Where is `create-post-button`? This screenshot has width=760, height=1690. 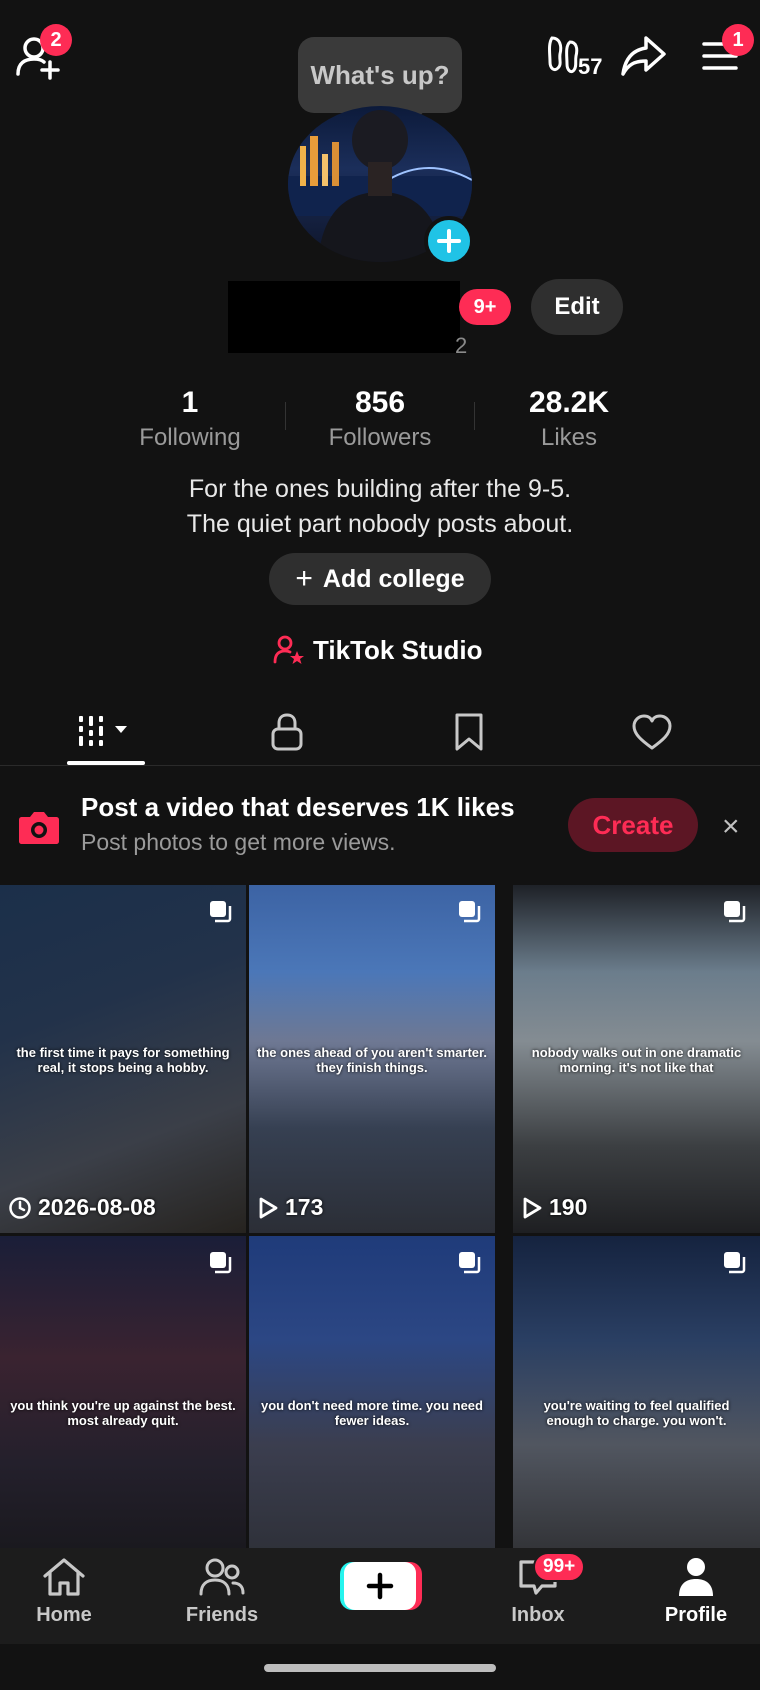 create-post-button is located at coordinates (380, 1586).